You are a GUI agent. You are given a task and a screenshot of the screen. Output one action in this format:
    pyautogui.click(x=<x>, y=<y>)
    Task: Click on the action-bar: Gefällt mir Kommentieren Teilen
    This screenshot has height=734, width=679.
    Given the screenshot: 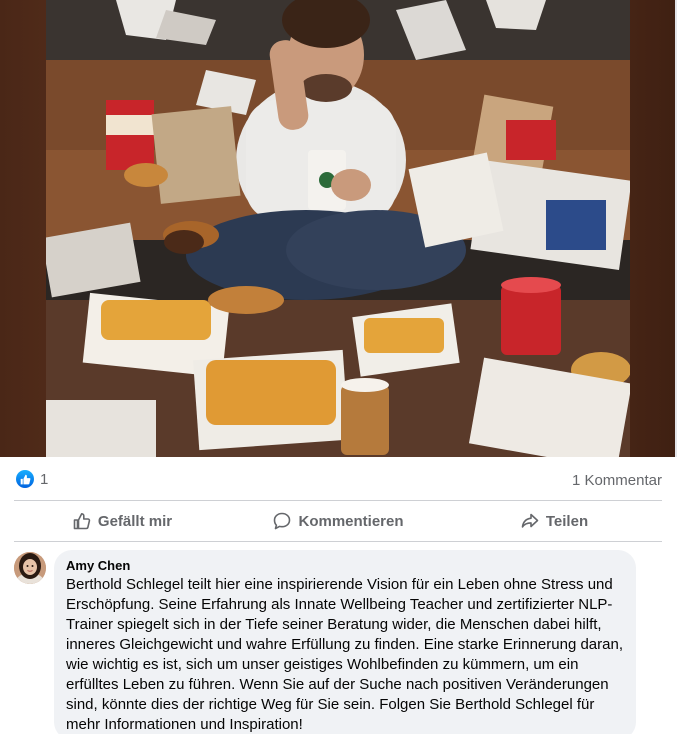 What is the action you would take?
    pyautogui.click(x=338, y=521)
    